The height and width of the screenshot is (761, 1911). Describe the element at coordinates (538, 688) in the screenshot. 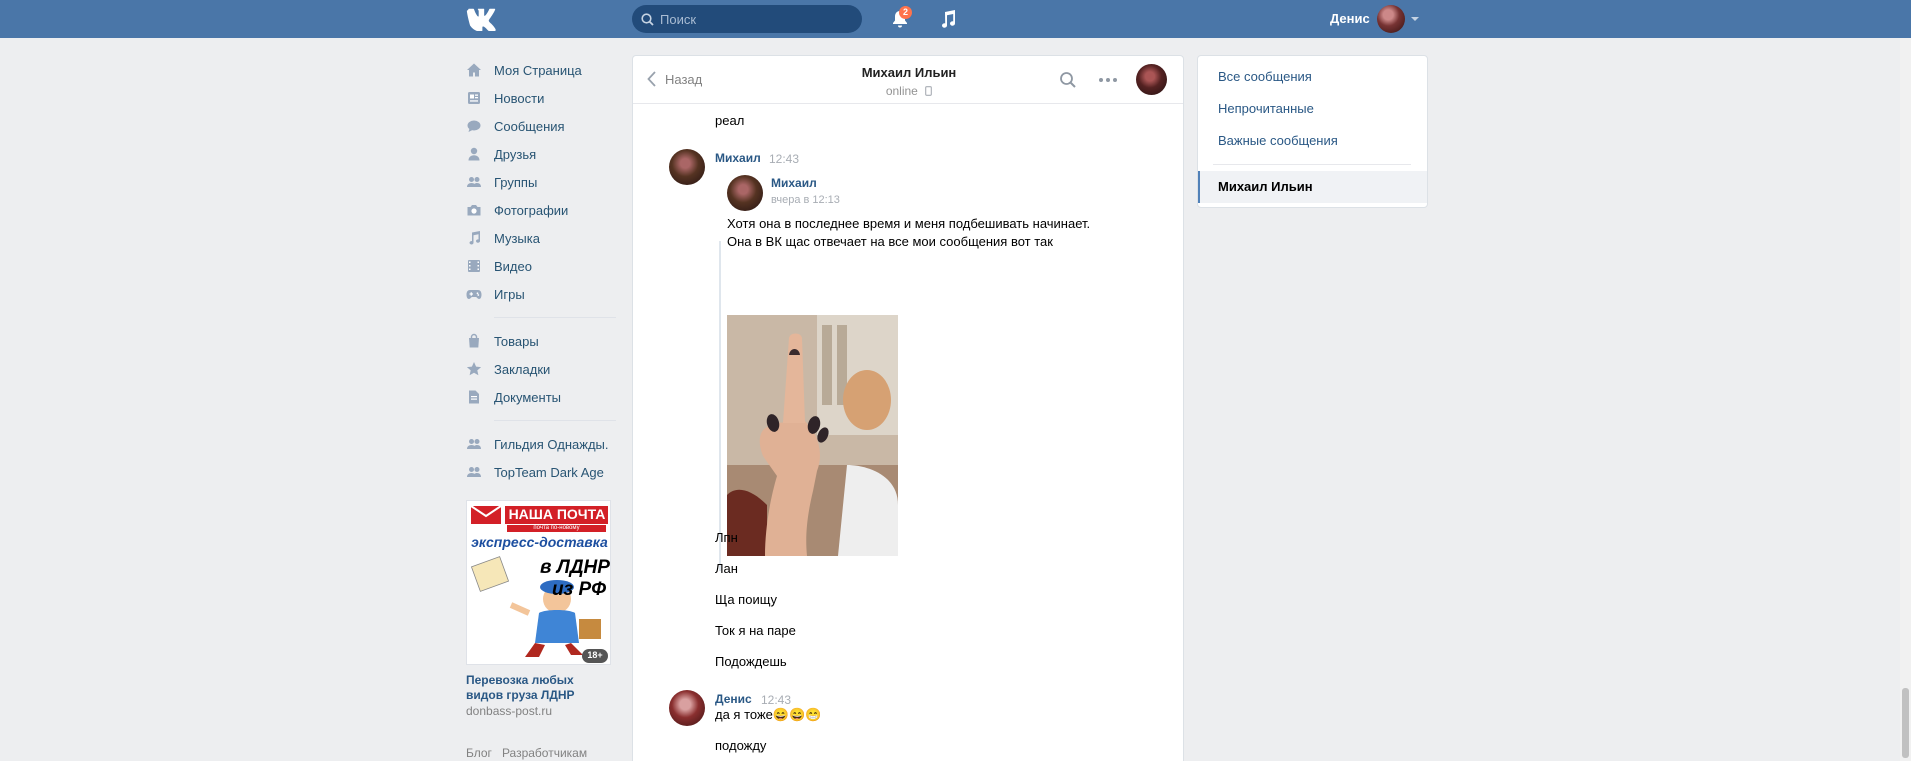

I see `ad-title: Перевозка любых видов груза ЛДНР` at that location.